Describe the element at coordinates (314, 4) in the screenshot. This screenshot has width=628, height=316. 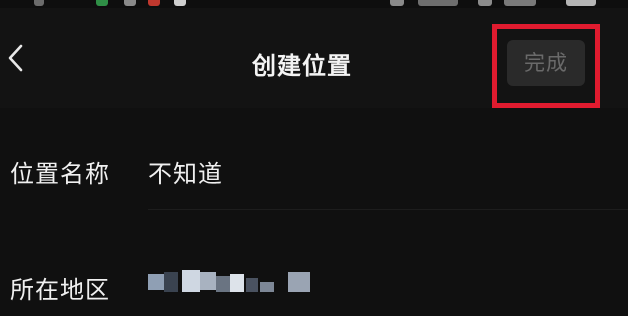
I see `status-bar` at that location.